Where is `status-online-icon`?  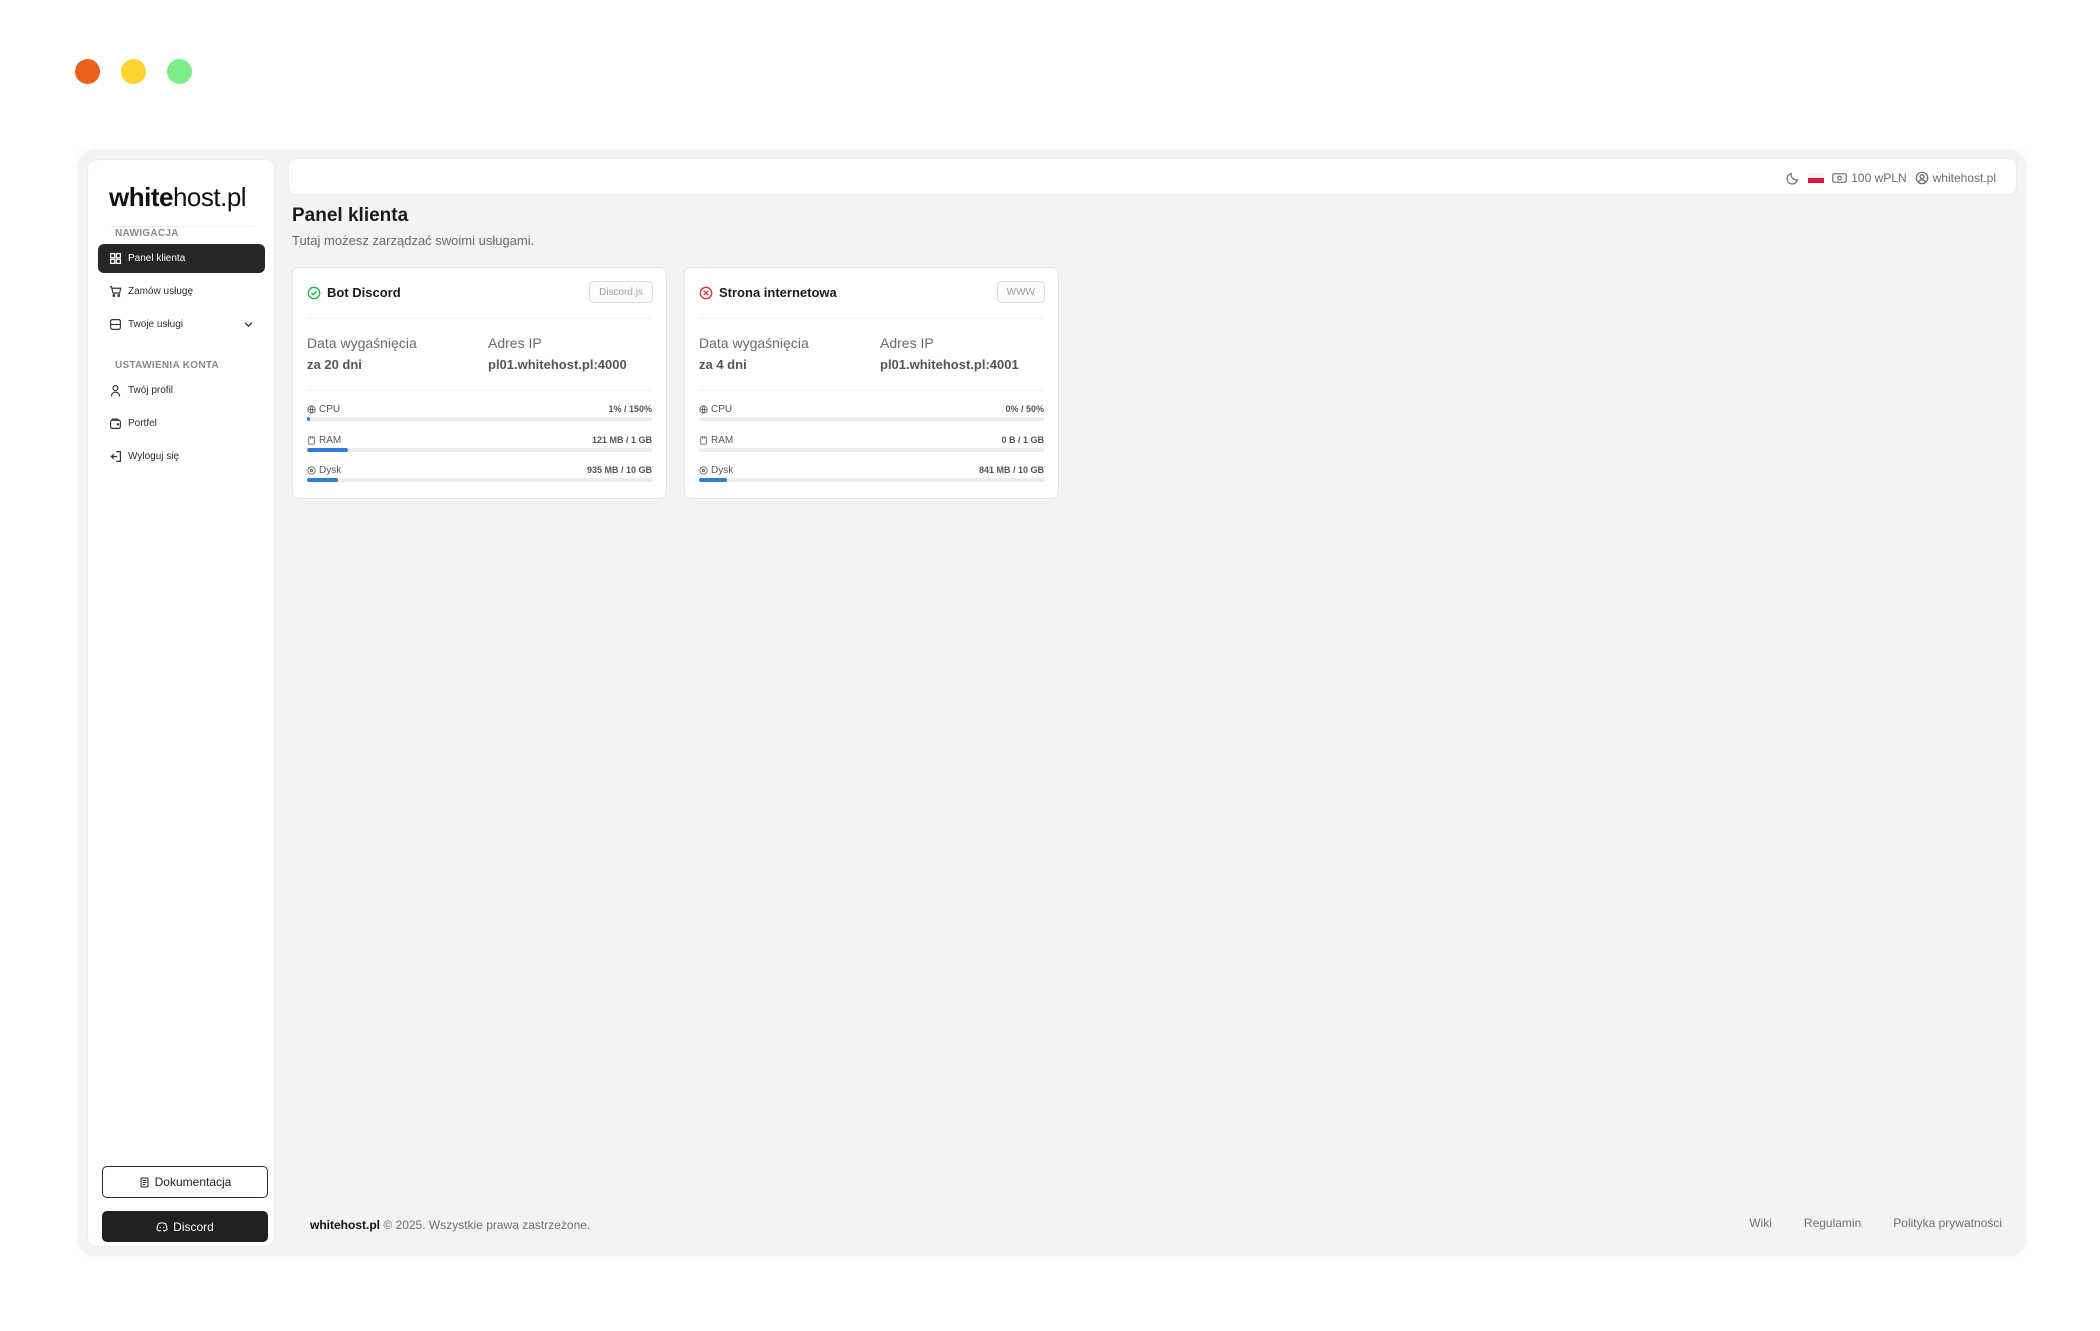
status-online-icon is located at coordinates (314, 292).